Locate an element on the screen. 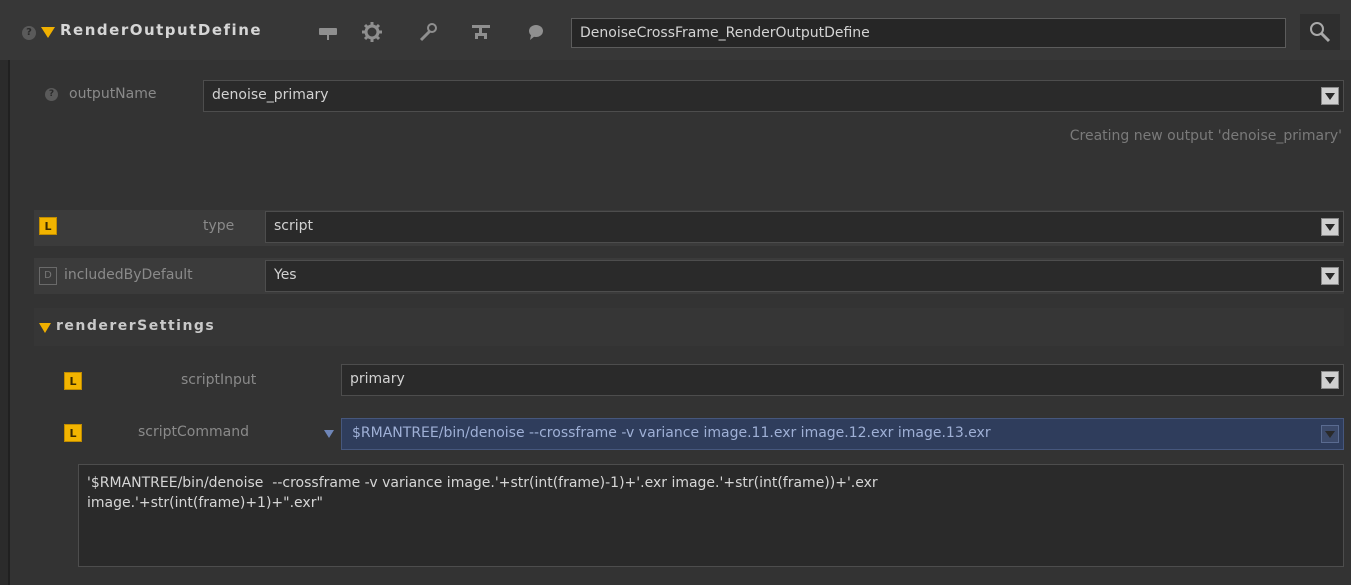 This screenshot has height=585, width=1351. script-input-value: primary is located at coordinates (377, 379).